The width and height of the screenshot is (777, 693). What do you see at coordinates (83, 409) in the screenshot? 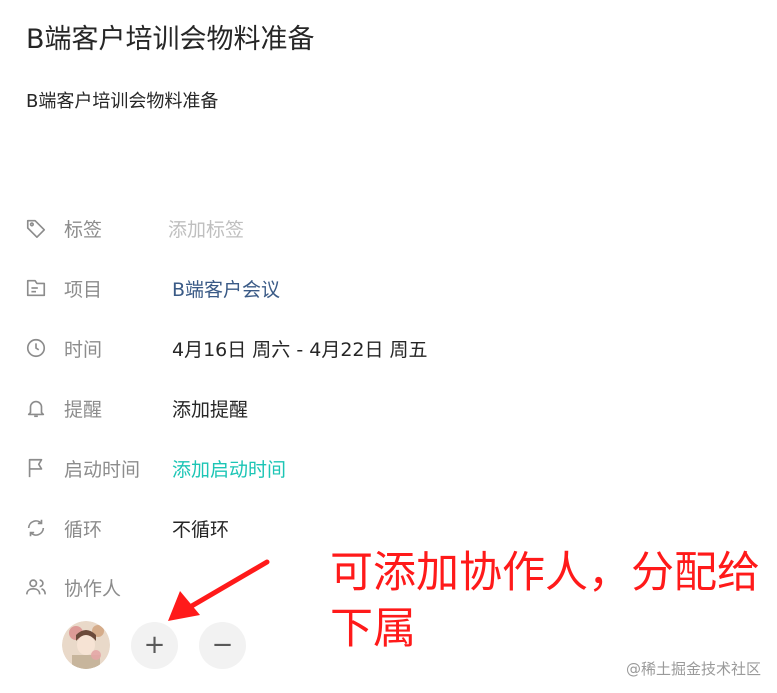
I see `reminder-label: 提醒` at bounding box center [83, 409].